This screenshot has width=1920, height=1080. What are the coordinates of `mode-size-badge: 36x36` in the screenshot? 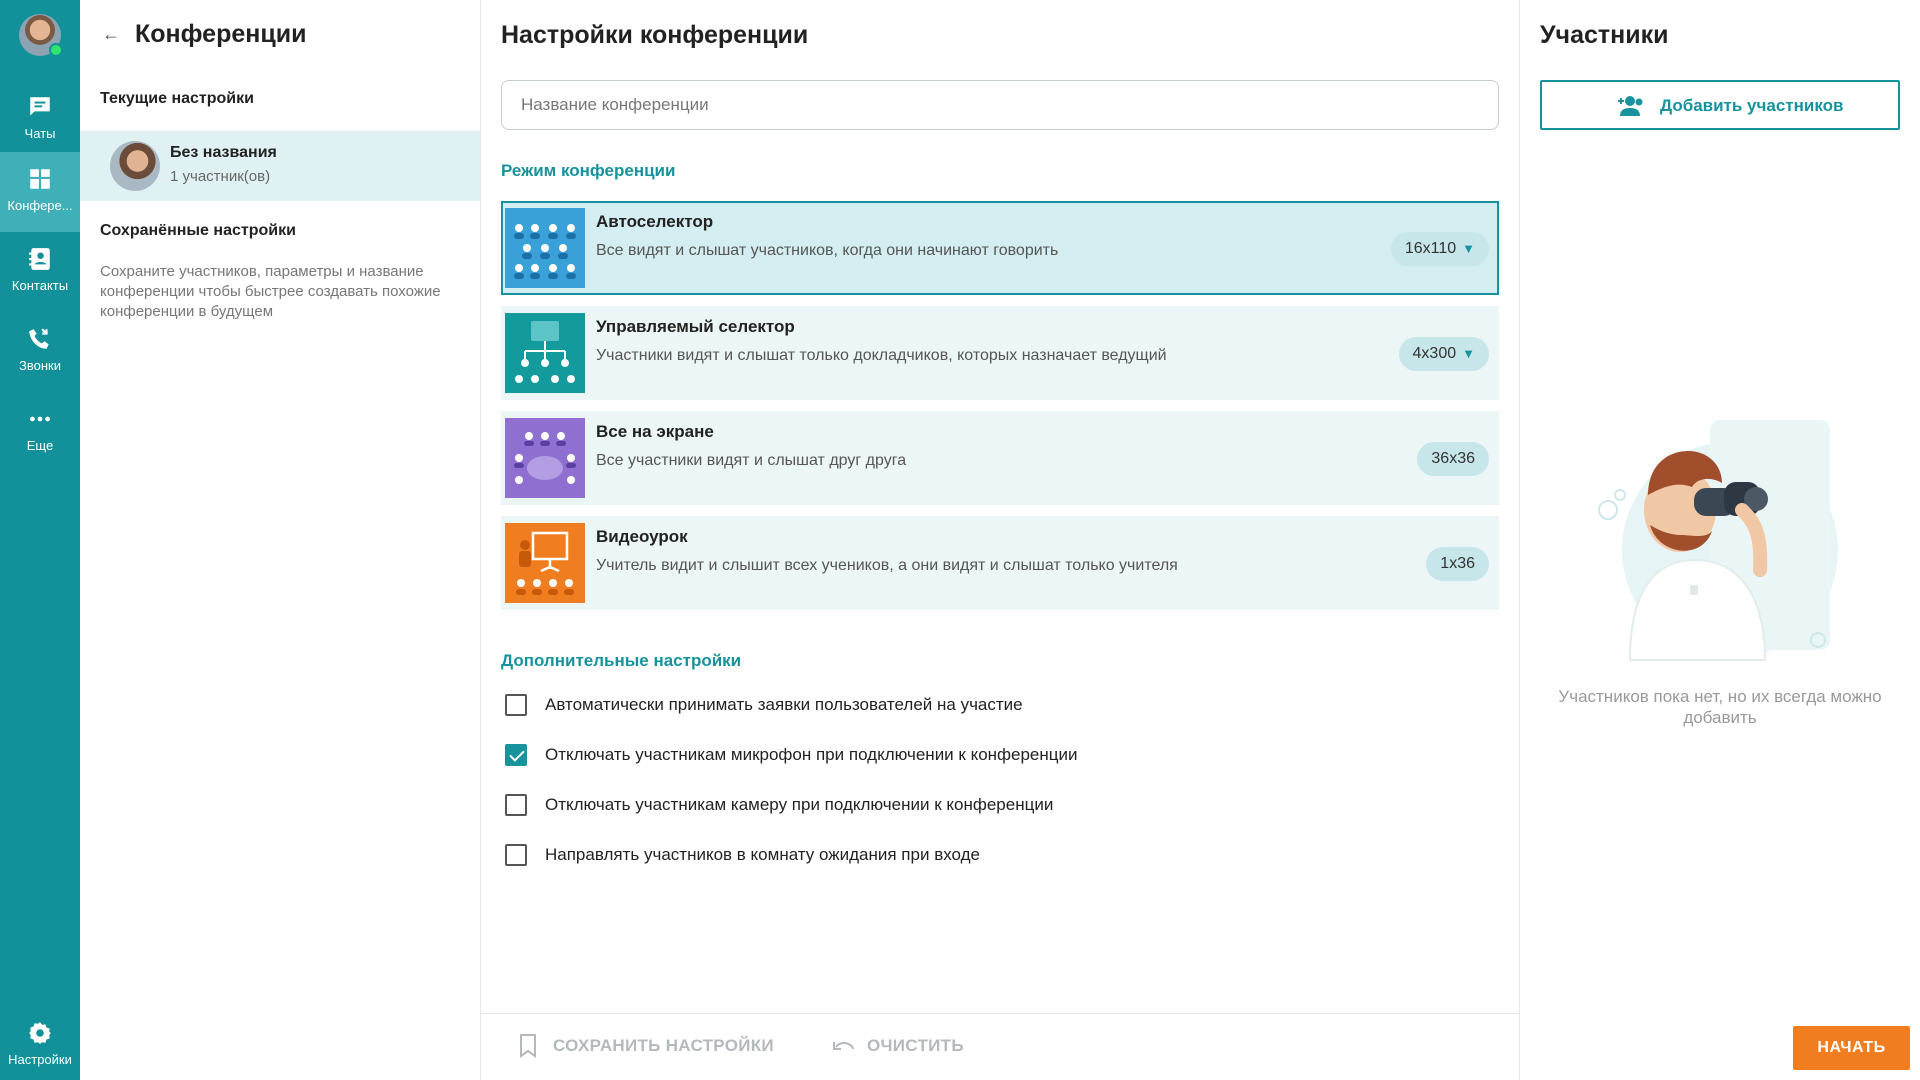 It's located at (1453, 459).